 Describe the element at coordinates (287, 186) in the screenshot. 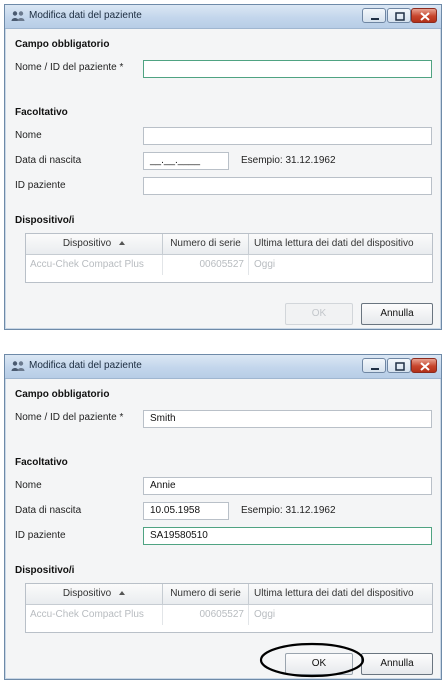

I see `patient-id-input` at that location.